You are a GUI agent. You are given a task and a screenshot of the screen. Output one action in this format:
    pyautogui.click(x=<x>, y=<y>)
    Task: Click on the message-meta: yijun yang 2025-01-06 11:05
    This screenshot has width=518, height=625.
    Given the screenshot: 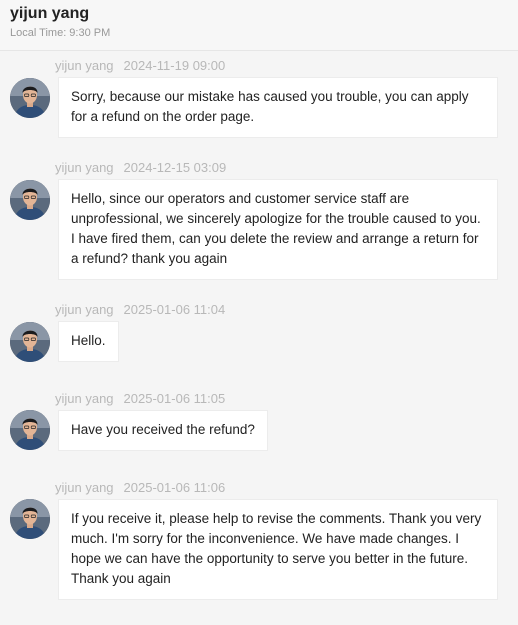 What is the action you would take?
    pyautogui.click(x=140, y=398)
    